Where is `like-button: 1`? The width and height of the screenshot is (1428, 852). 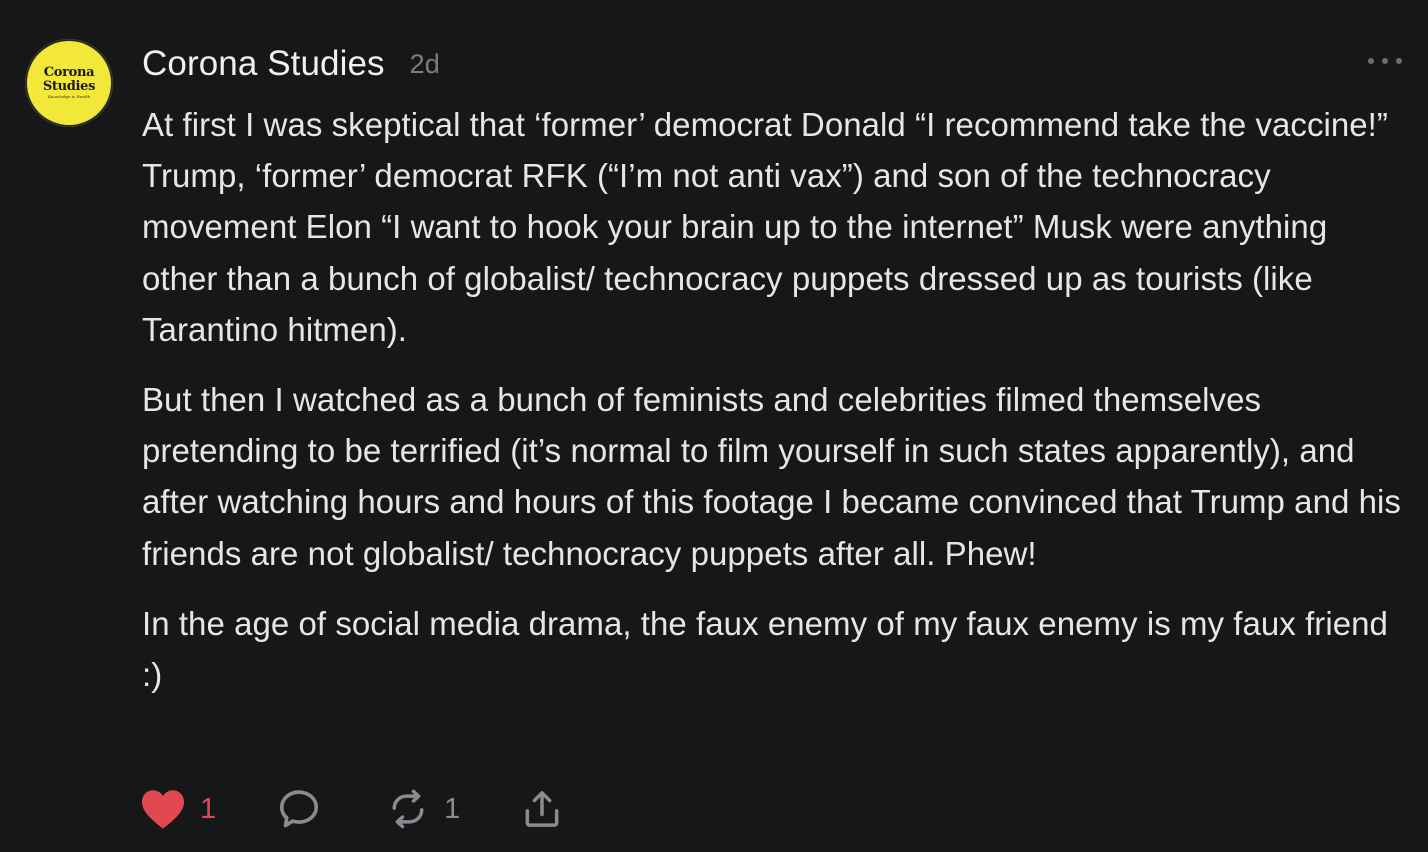 like-button: 1 is located at coordinates (178, 809).